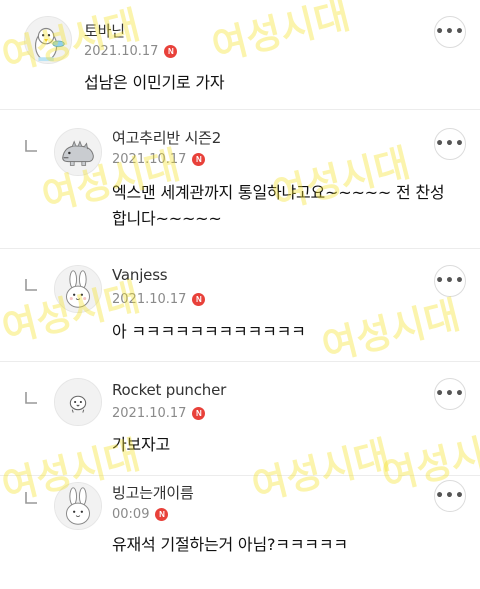 This screenshot has height=589, width=480. What do you see at coordinates (104, 30) in the screenshot?
I see `comment-author: 토바닌` at bounding box center [104, 30].